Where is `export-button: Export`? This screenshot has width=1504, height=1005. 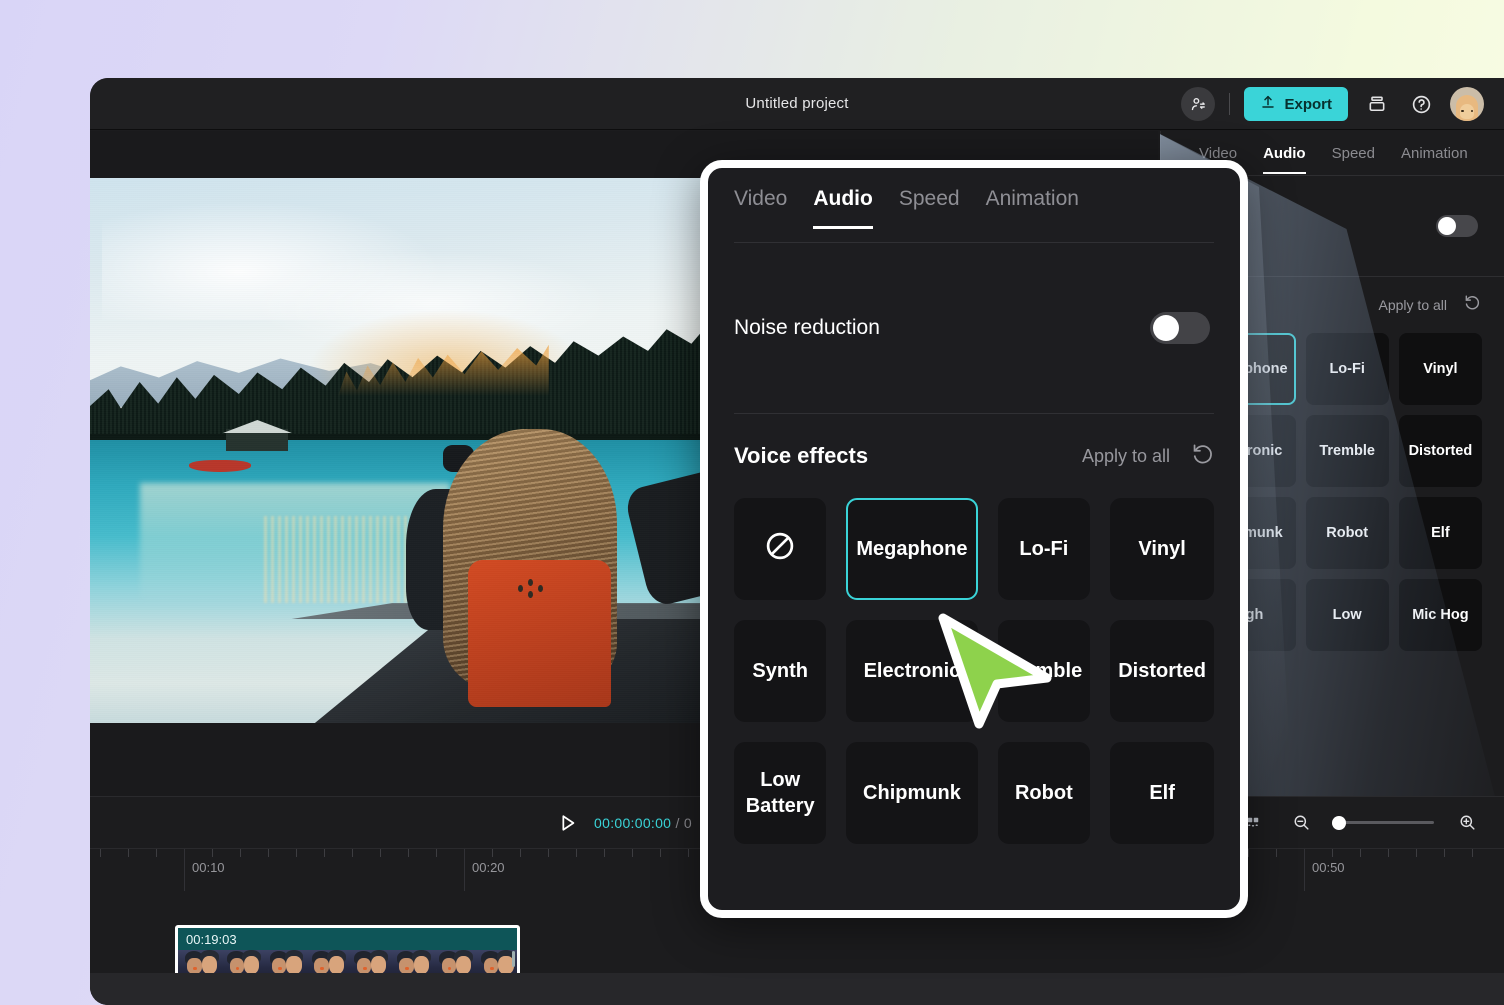 export-button: Export is located at coordinates (1296, 104).